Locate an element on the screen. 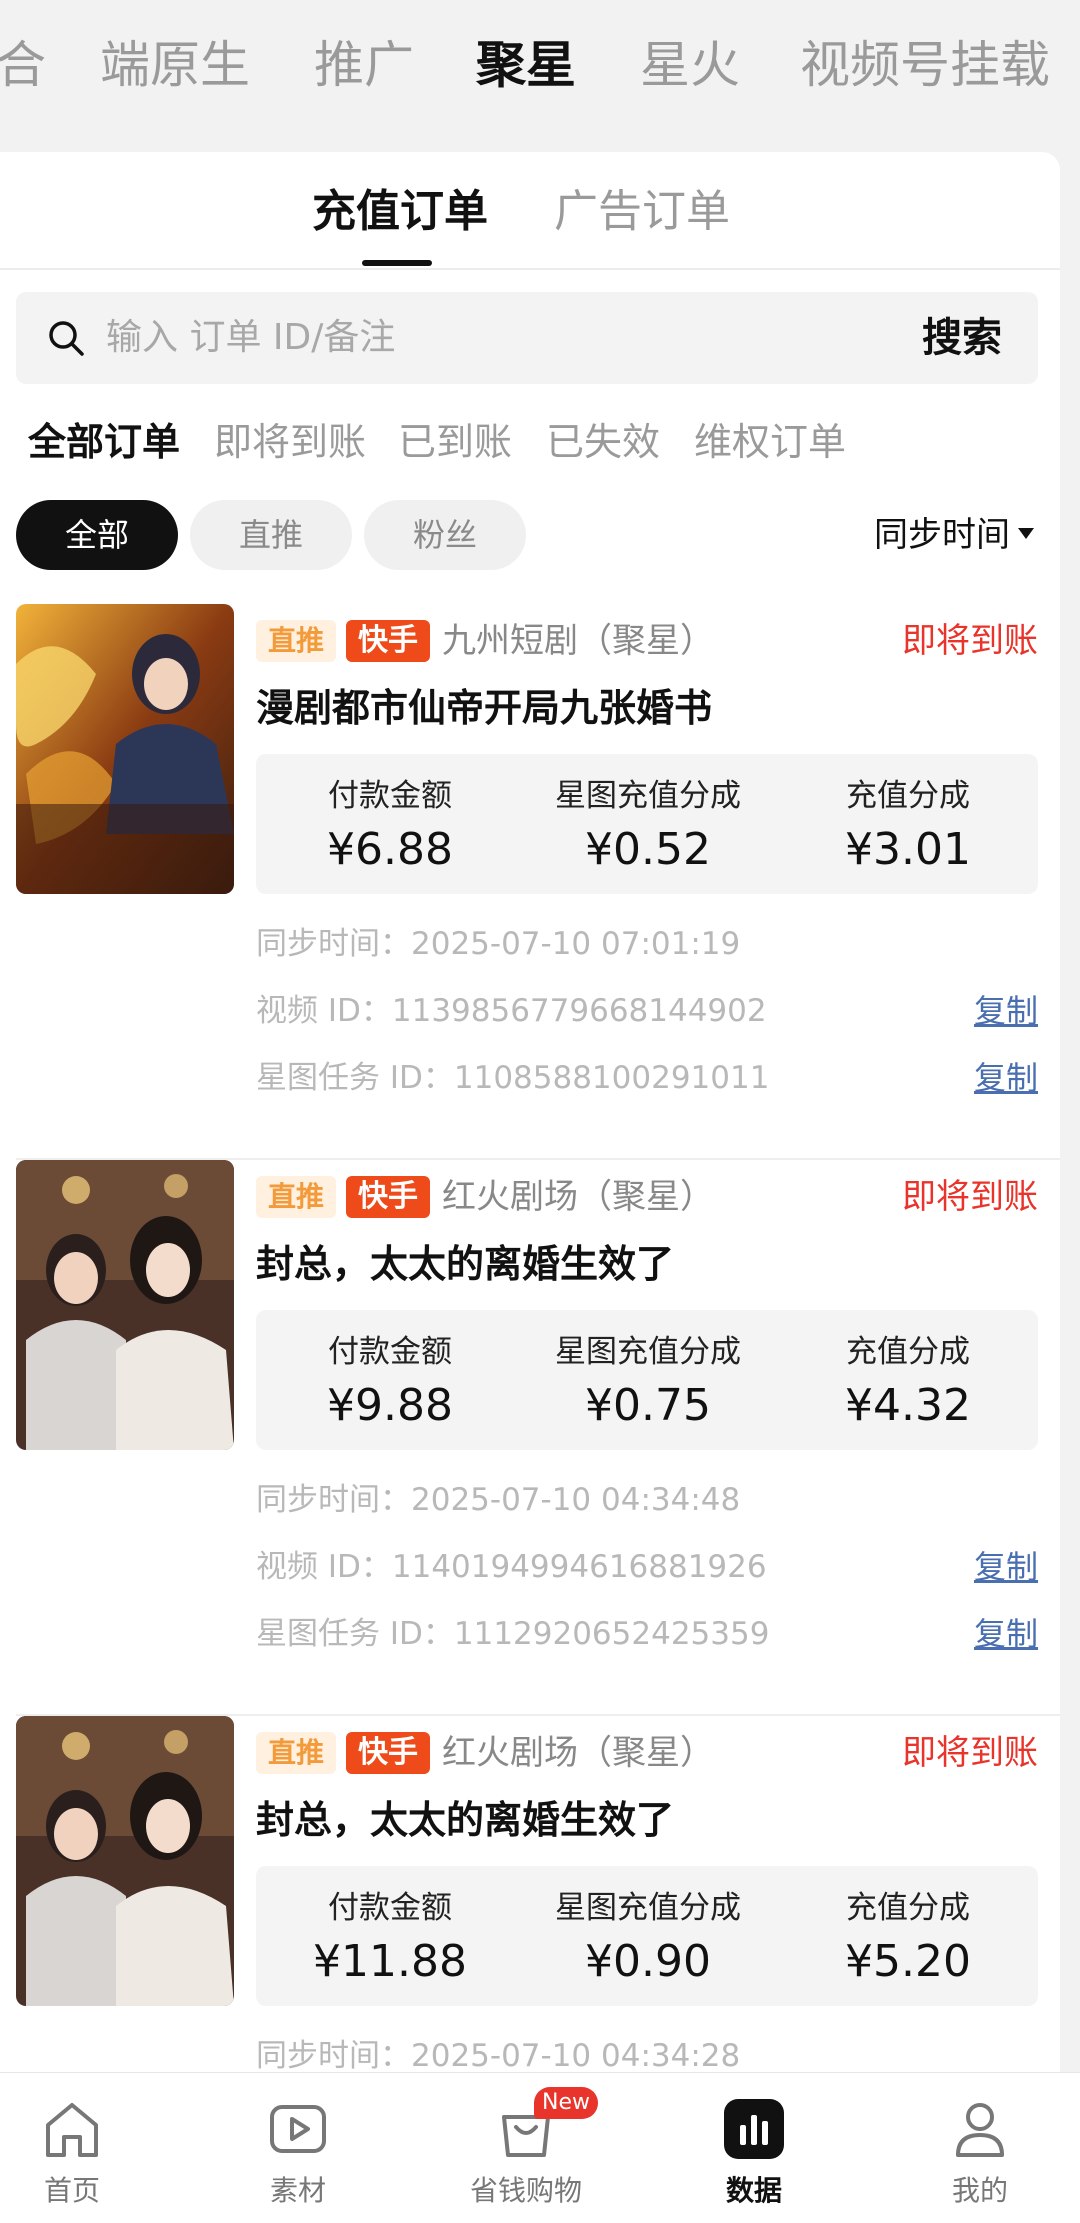 This screenshot has height=2223, width=1080. amount-summary: 付款金额 ¥11.88 星图充值分成 ¥0.90 充值分成 ¥5.20 is located at coordinates (647, 1936).